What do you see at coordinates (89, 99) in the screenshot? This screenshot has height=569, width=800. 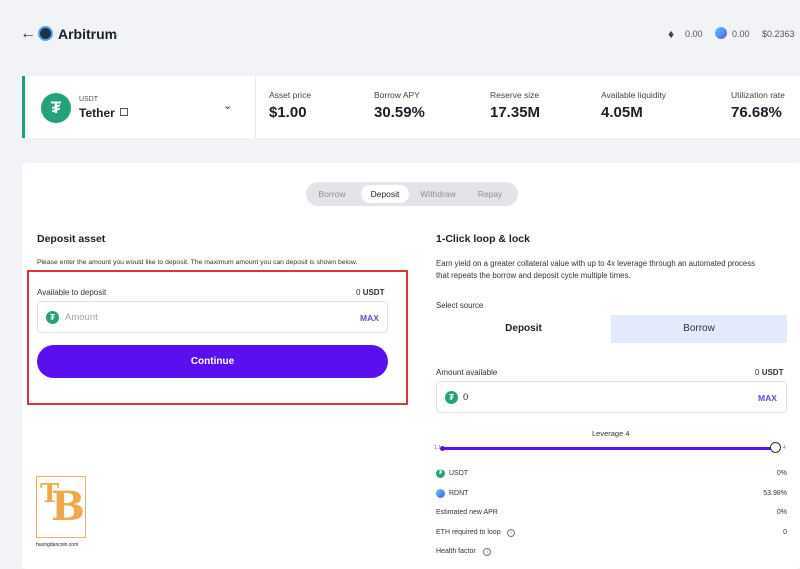 I see `asset-symbol: USDT` at bounding box center [89, 99].